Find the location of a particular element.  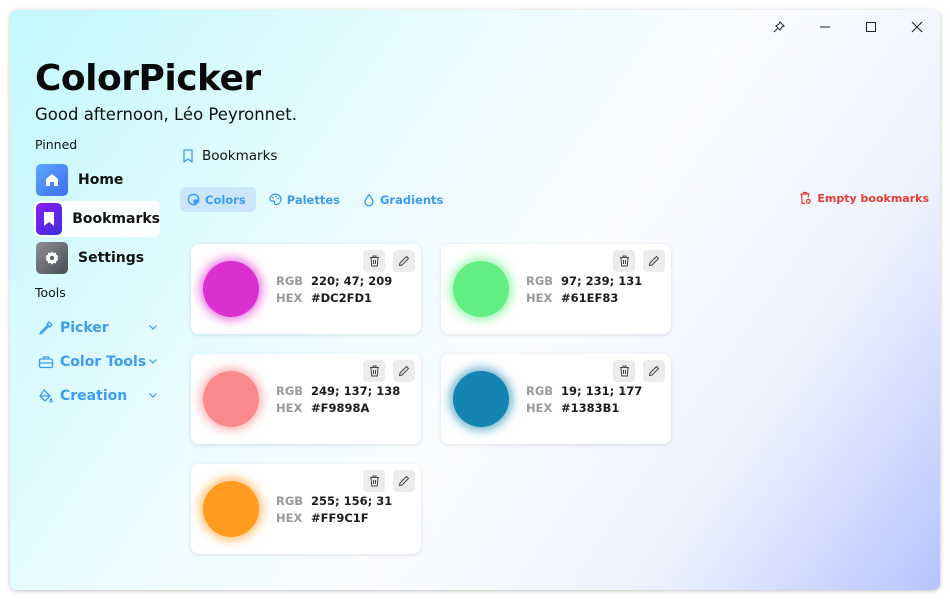

hex-value: #61EF83 is located at coordinates (590, 298).